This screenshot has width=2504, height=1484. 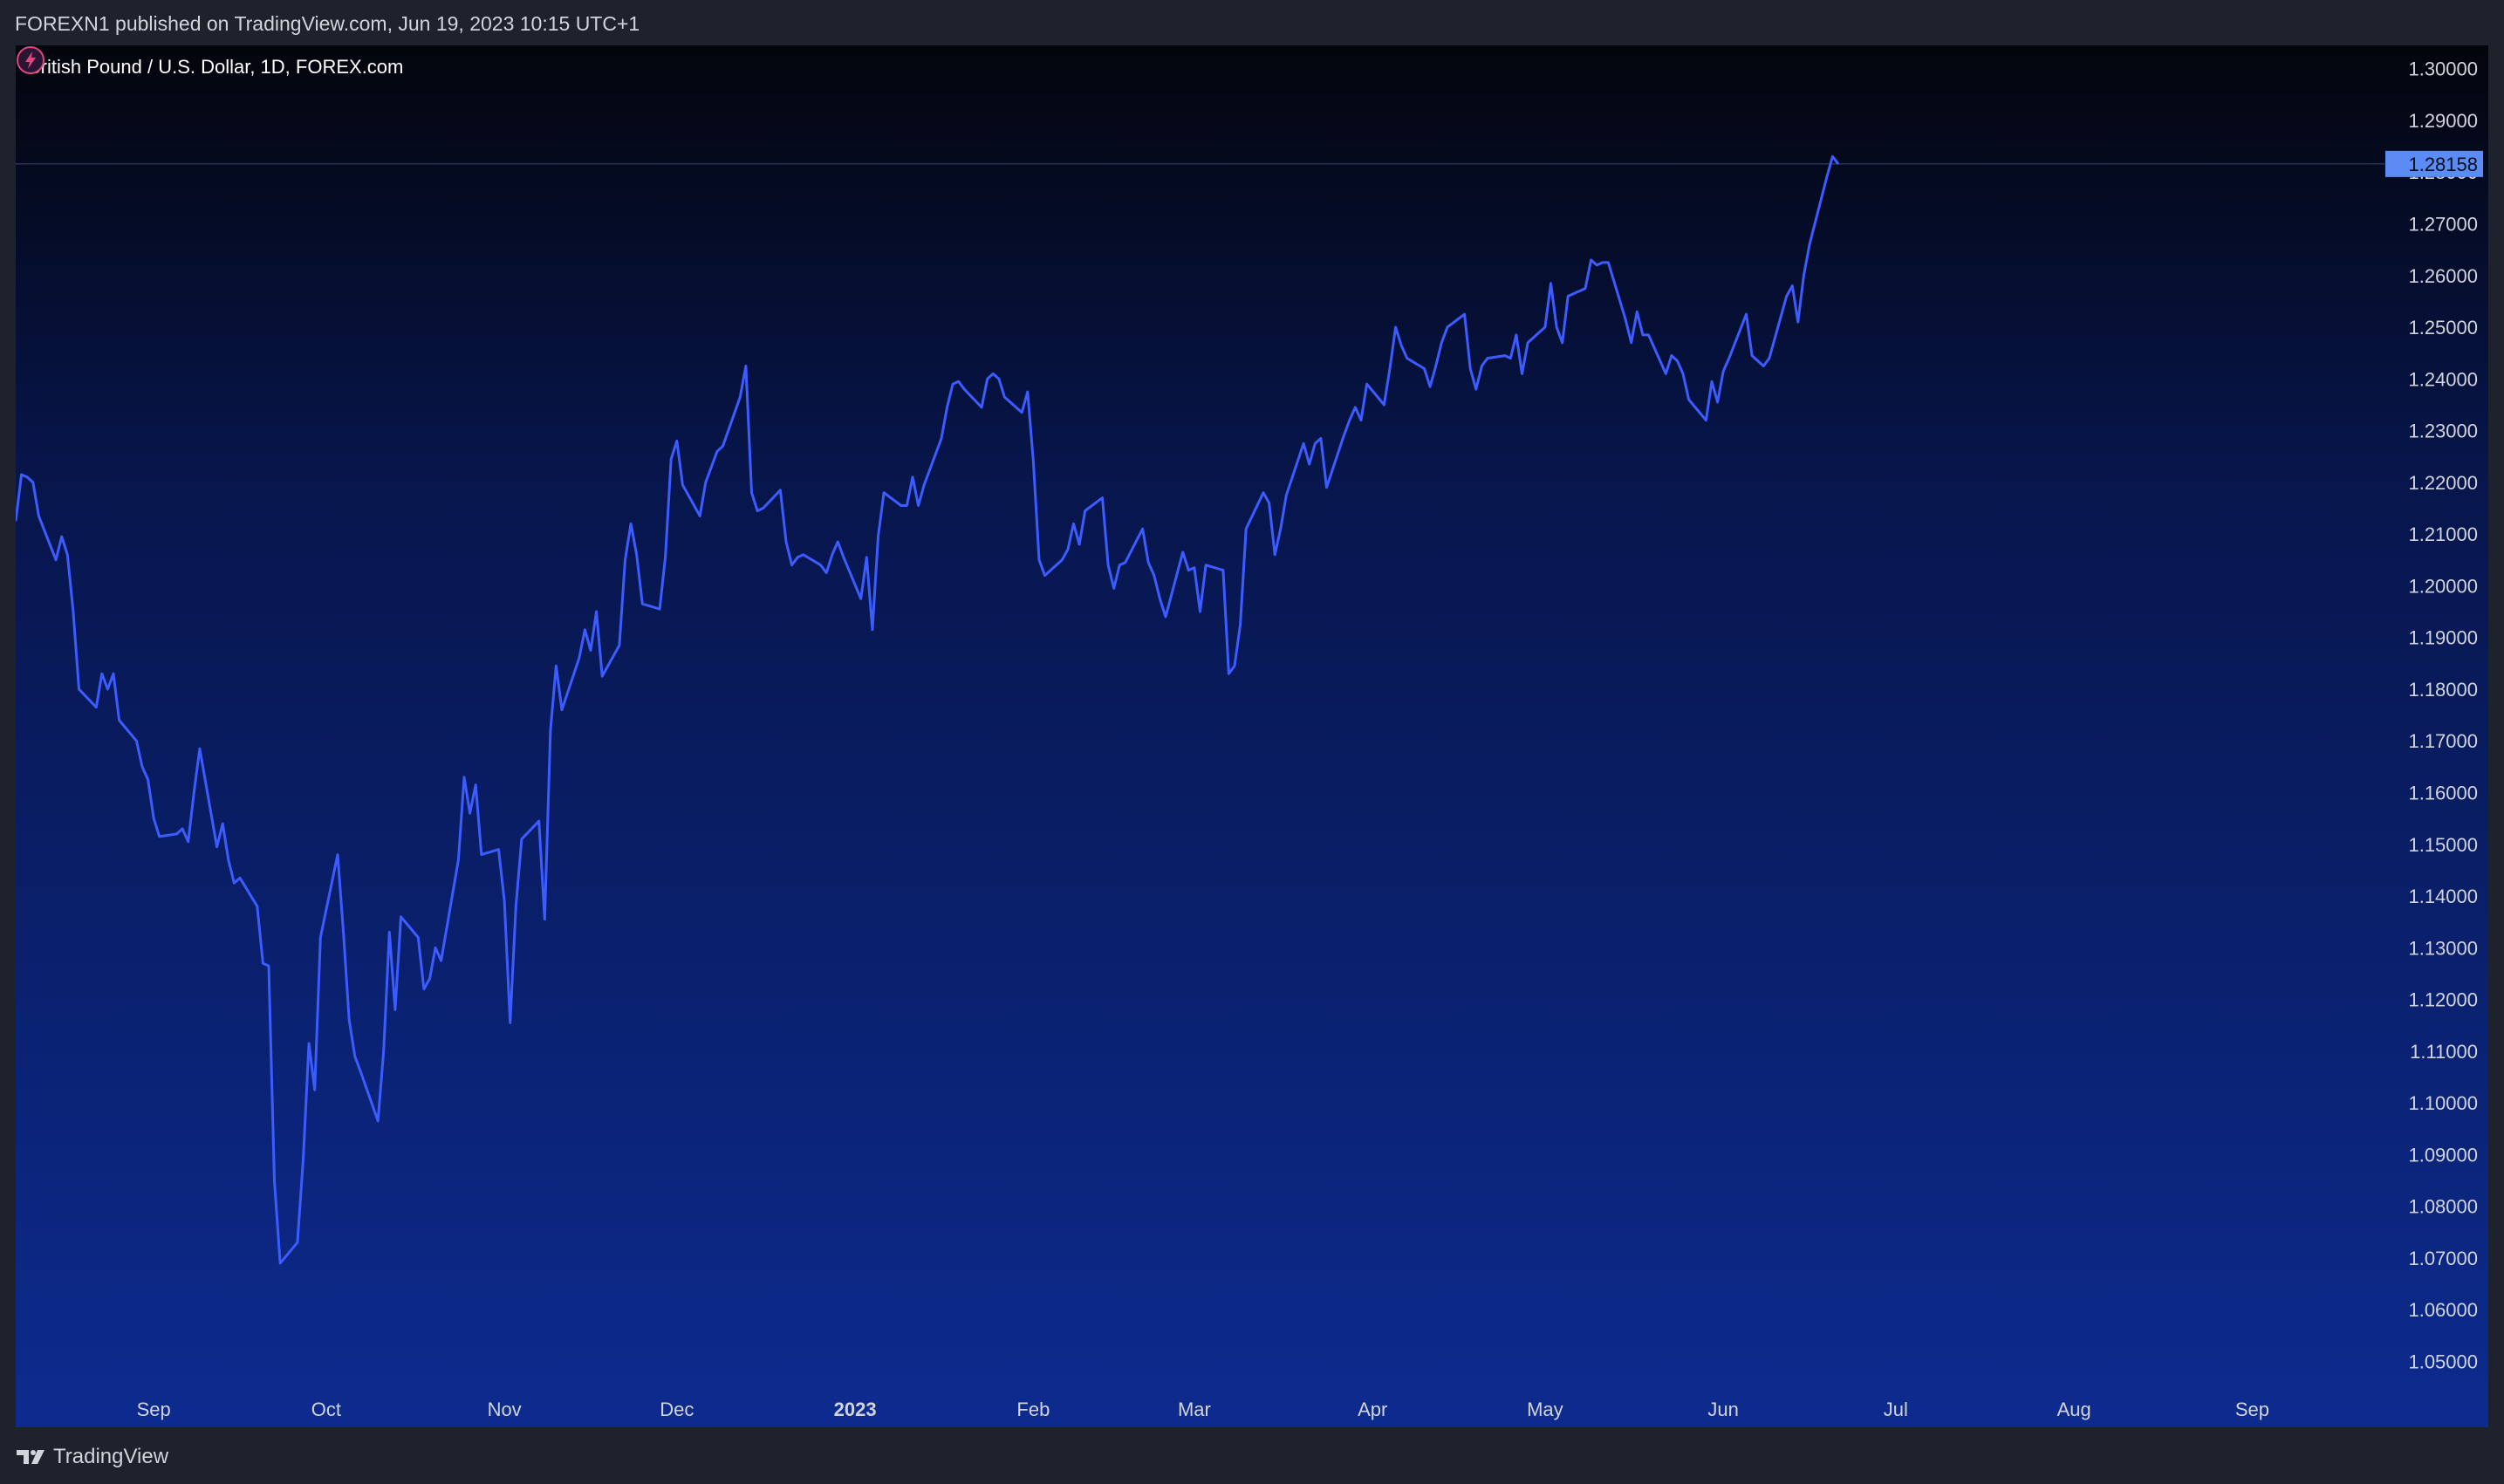 I want to click on y-tick-label: 1.15000, so click(x=2443, y=845).